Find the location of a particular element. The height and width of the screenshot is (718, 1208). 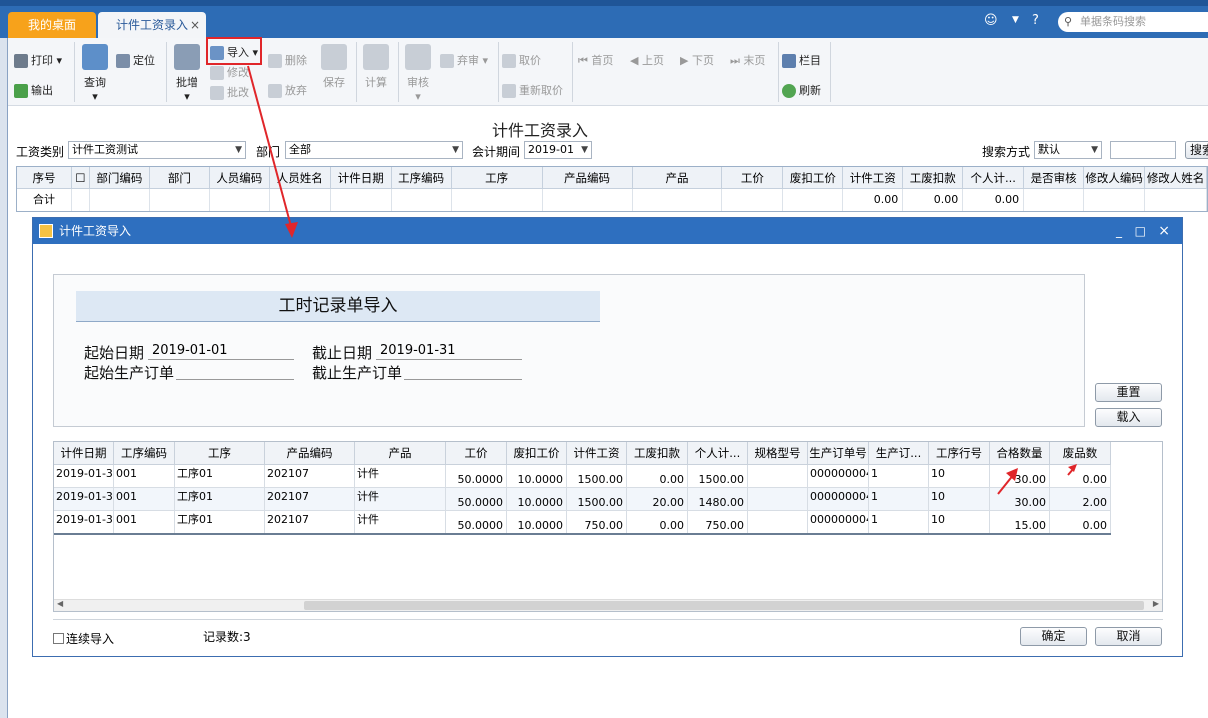

arrowhead-dialog is located at coordinates (291, 230).